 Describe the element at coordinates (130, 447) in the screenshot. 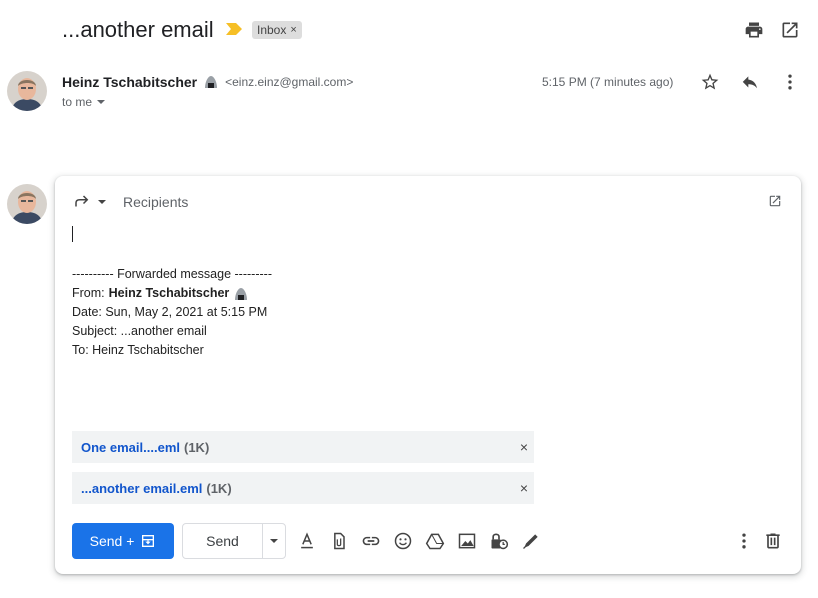

I see `attachment-name: One email....eml` at that location.